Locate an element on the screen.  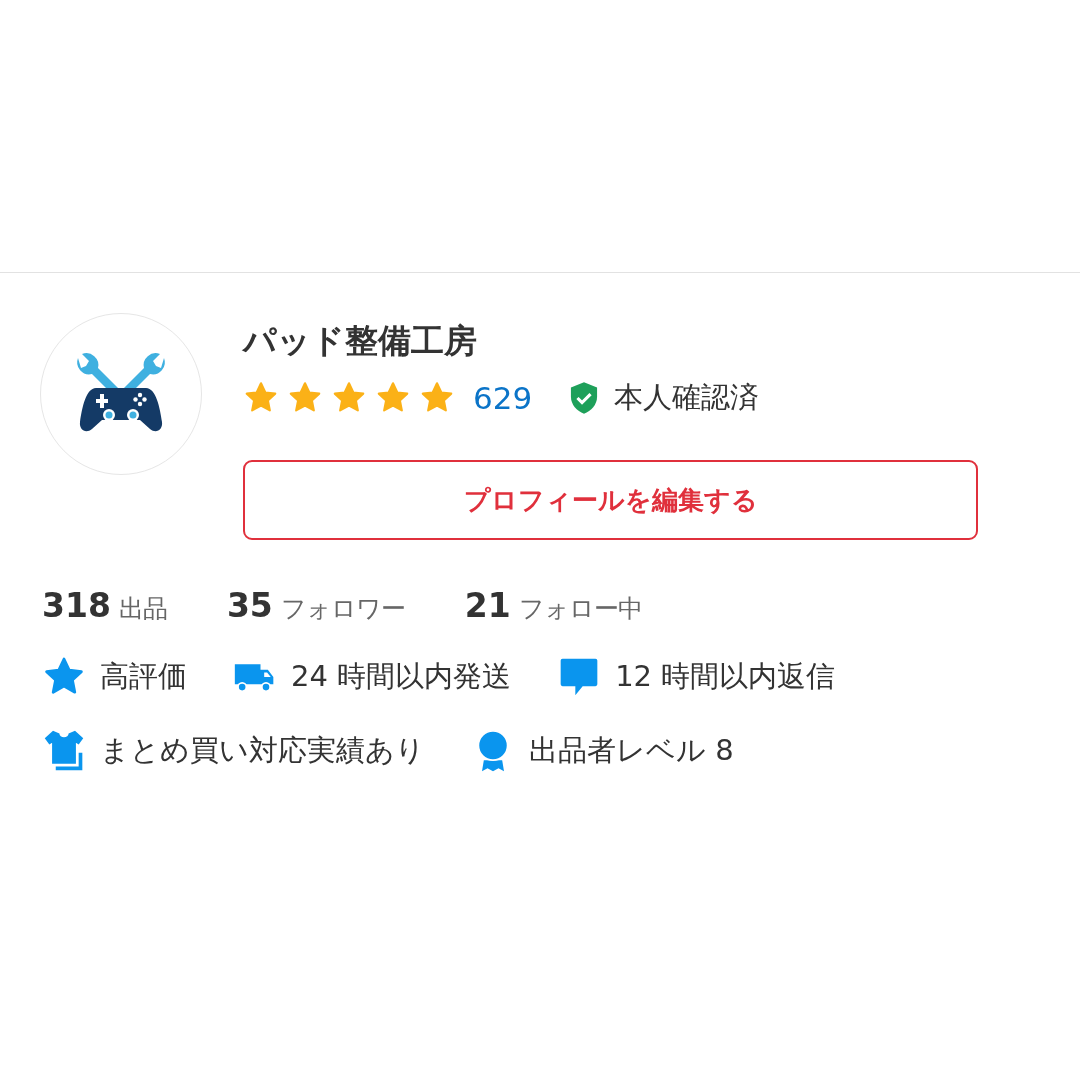
badge-label: まとめ買い対応実績あり is located at coordinates (262, 750).